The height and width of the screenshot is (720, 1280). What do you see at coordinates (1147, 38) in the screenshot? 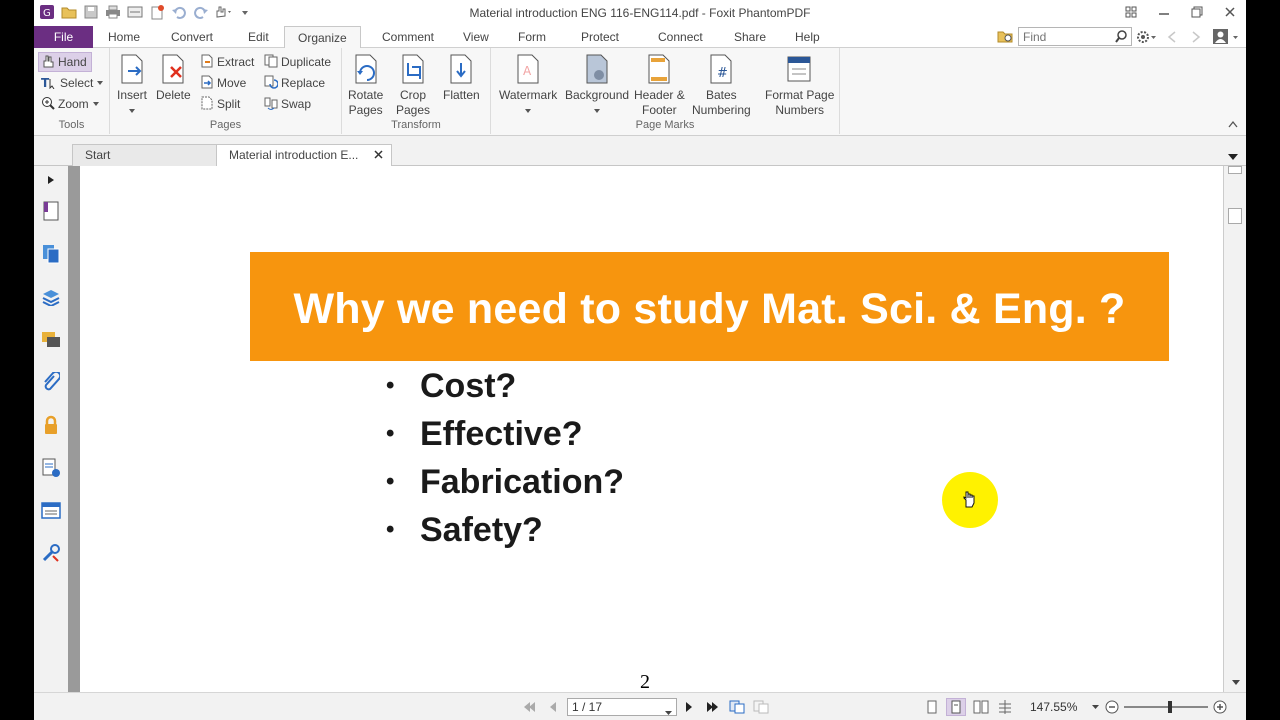
I see `gear-icon` at bounding box center [1147, 38].